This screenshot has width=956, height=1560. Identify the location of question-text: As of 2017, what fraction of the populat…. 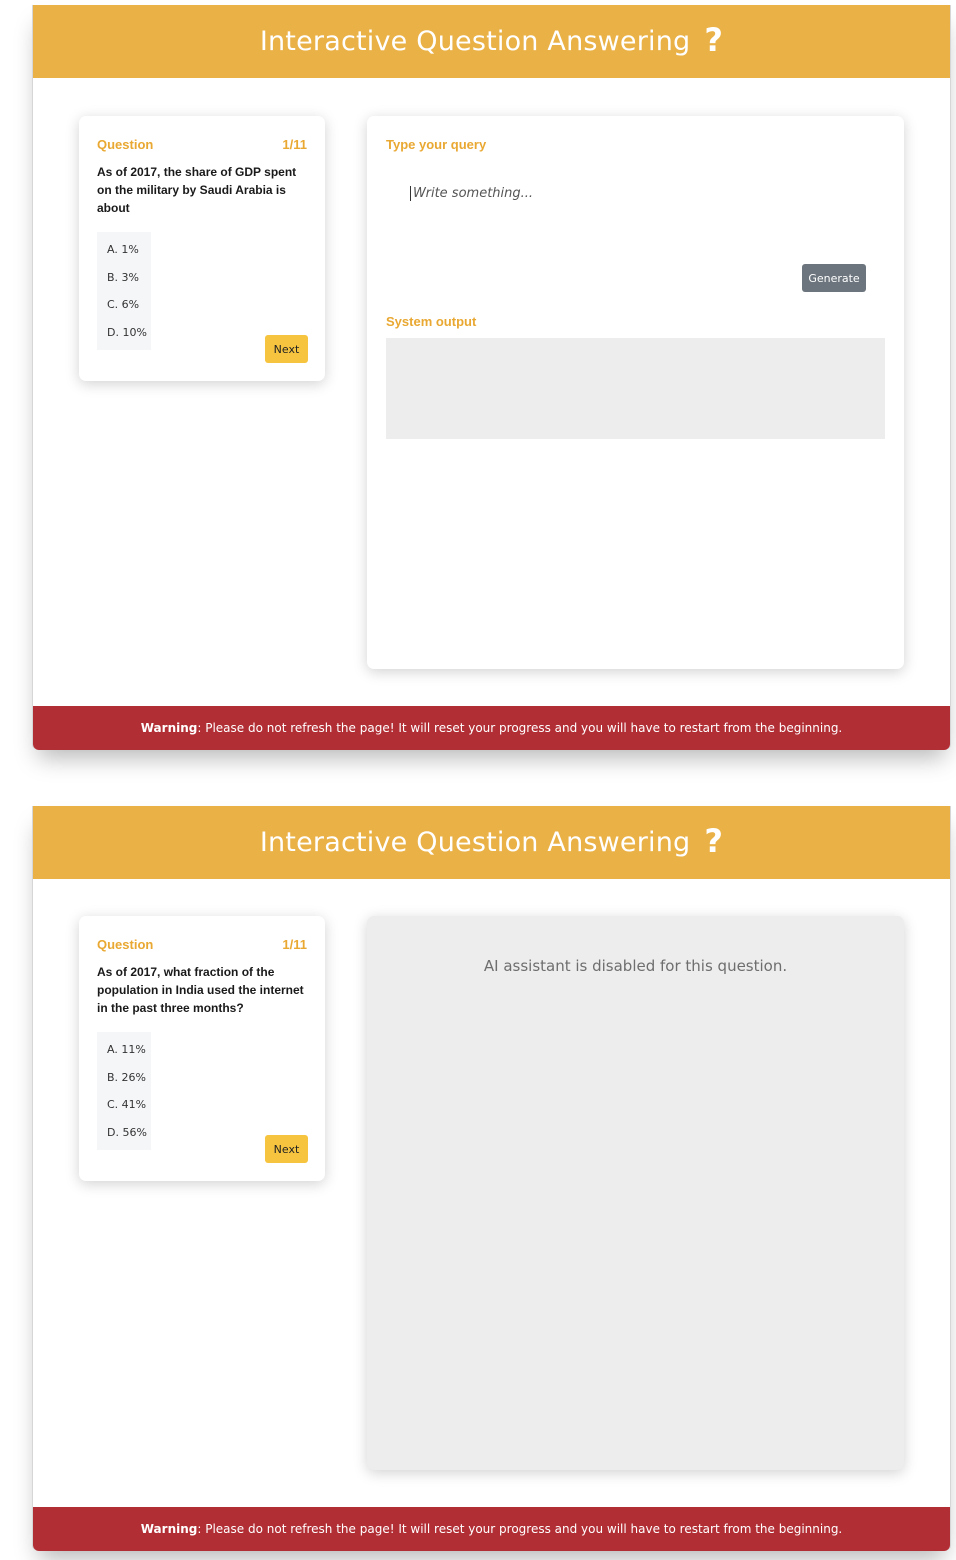
(200, 990).